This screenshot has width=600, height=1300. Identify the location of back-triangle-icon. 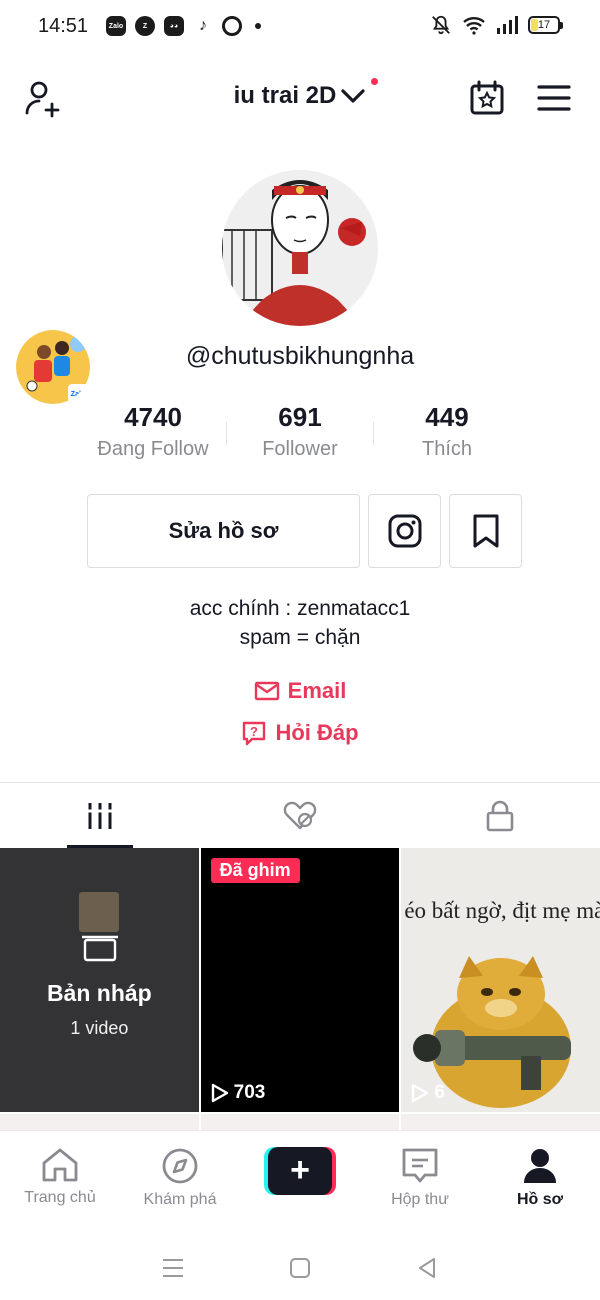
(426, 1268).